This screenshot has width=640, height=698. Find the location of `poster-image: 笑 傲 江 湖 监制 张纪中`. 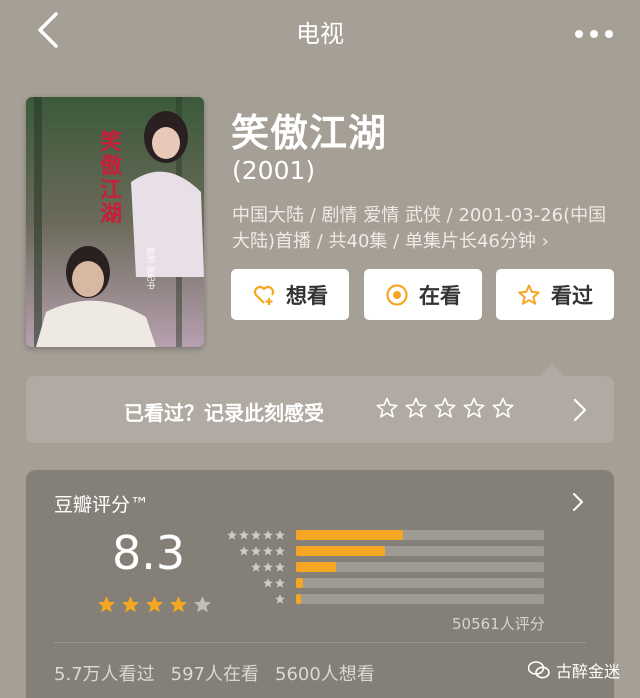

poster-image: 笑 傲 江 湖 监制 张纪中 is located at coordinates (115, 222).